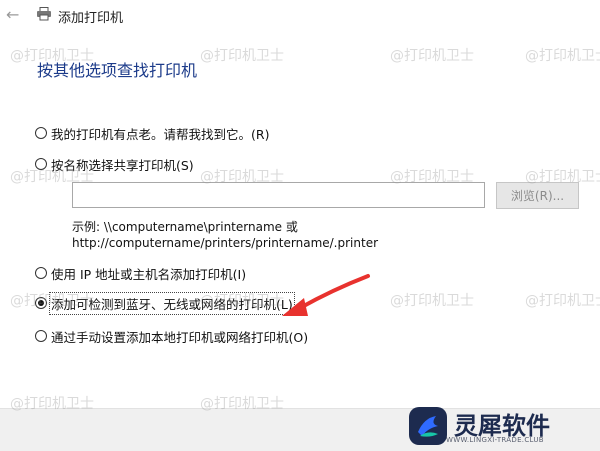 The image size is (600, 451). I want to click on option-old-printer: 我的打印机有点老。请帮我找到它。(R), so click(152, 133).